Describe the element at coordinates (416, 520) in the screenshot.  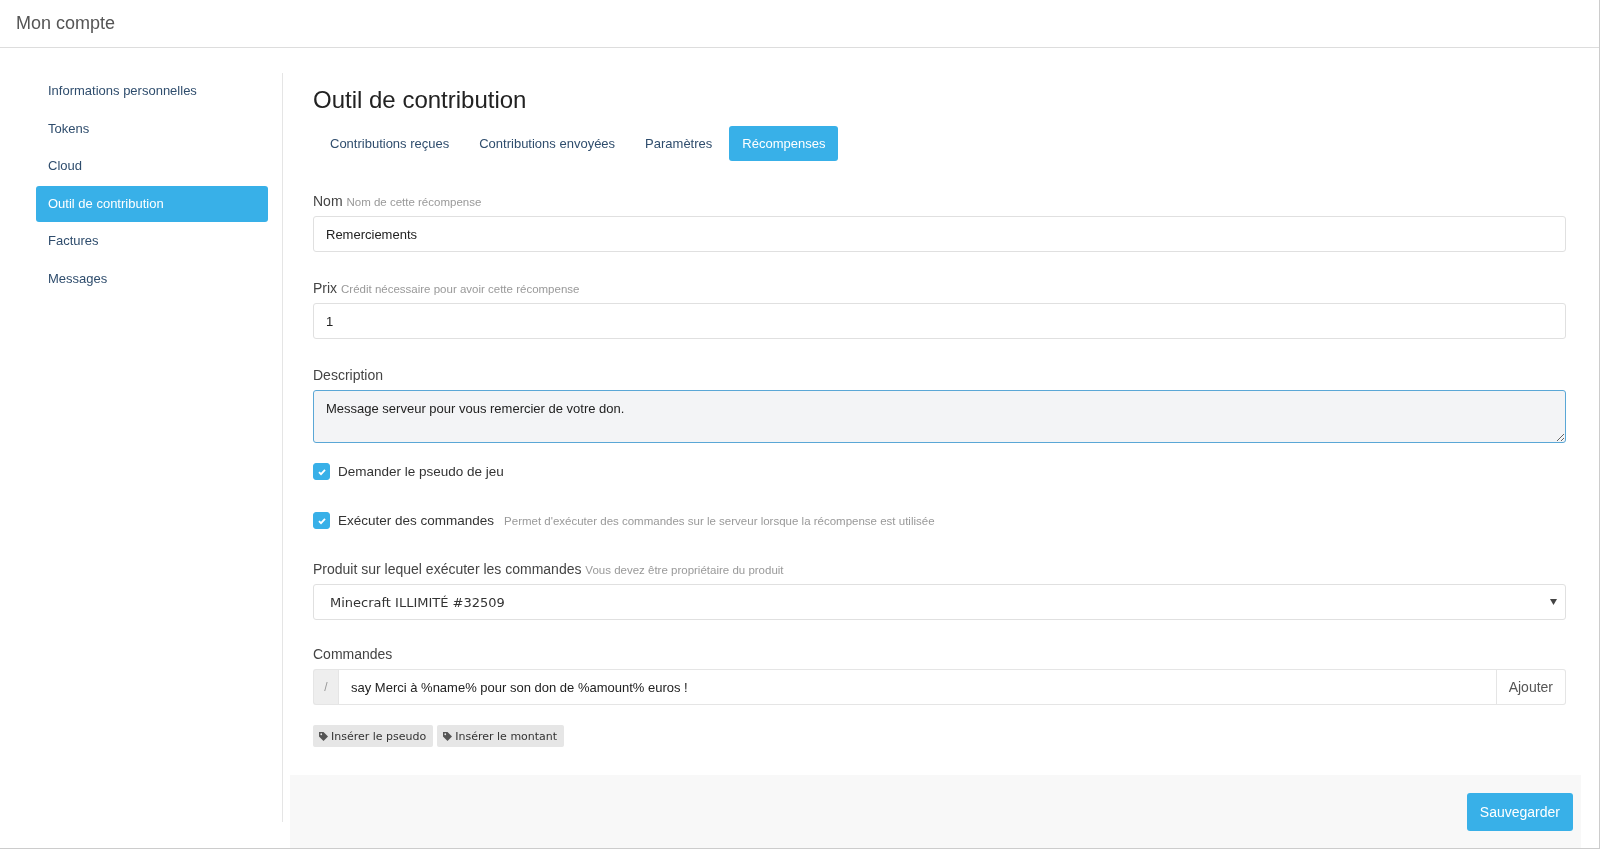
I see `checkbox-label: Exécuter des commandes` at that location.